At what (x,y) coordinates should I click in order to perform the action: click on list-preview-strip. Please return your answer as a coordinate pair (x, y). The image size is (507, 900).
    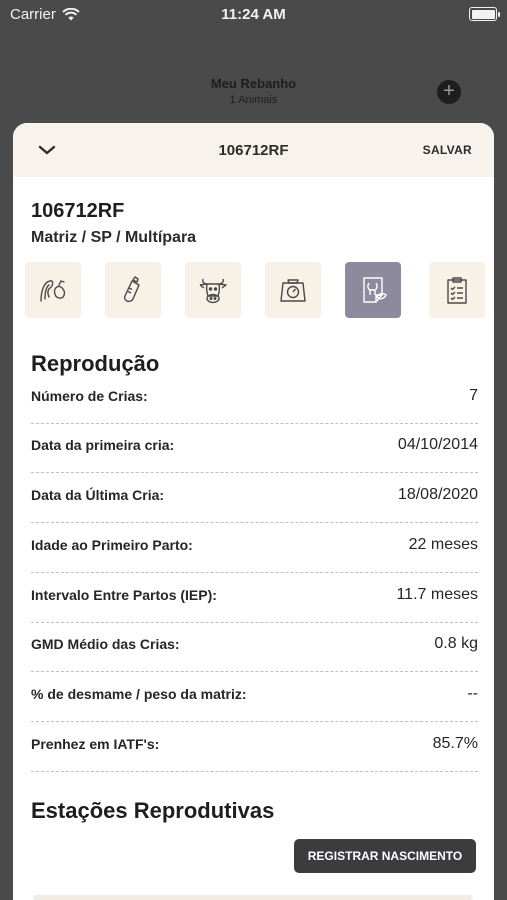
    Looking at the image, I should click on (253, 897).